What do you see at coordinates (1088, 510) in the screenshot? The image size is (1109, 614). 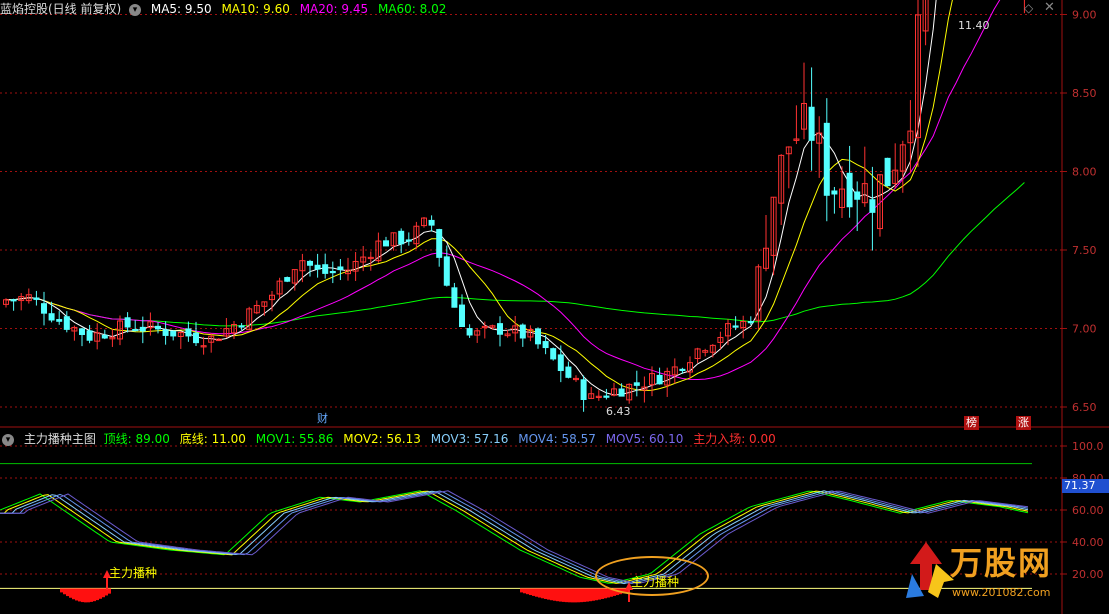 I see `indicator-tick-label: 60.00` at bounding box center [1088, 510].